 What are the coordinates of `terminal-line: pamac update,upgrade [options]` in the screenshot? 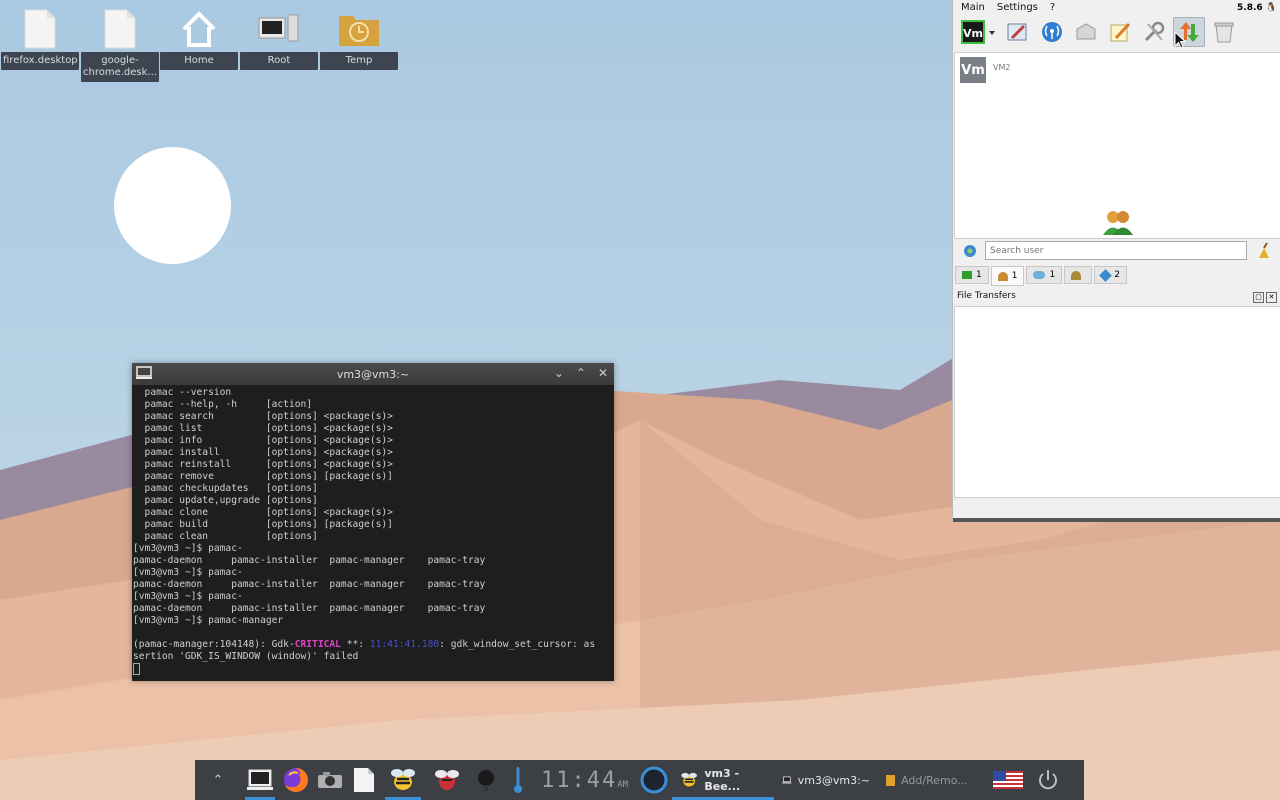 It's located at (225, 500).